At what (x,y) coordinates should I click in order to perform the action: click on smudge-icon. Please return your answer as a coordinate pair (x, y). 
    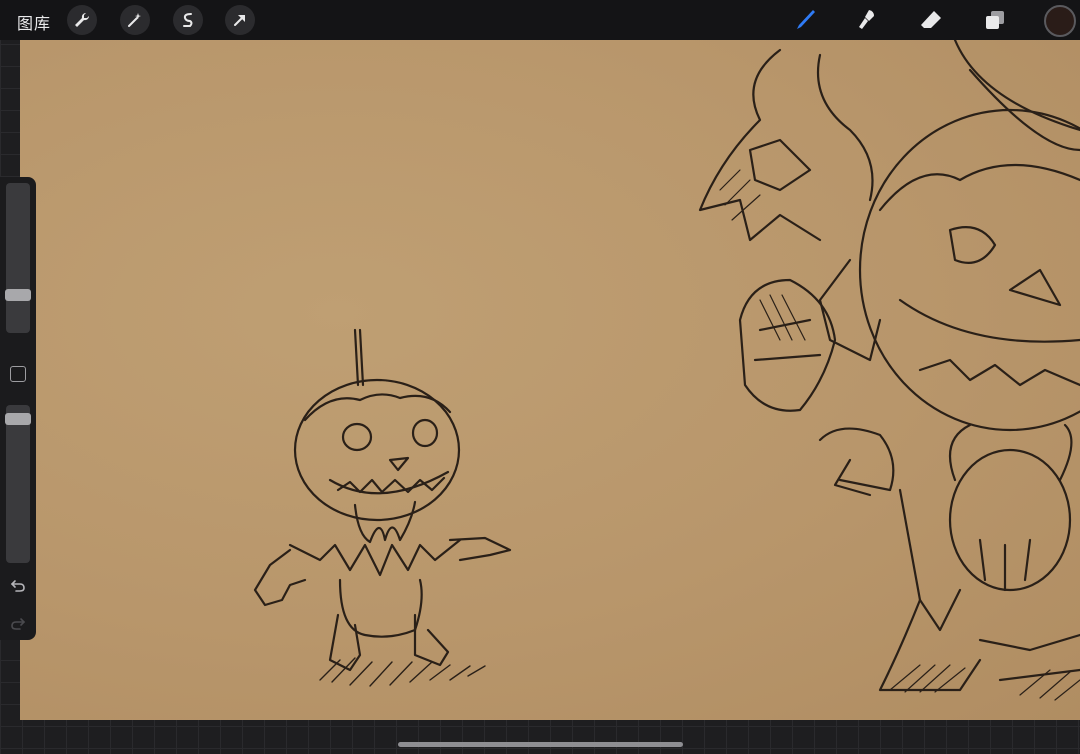
    Looking at the image, I should click on (867, 20).